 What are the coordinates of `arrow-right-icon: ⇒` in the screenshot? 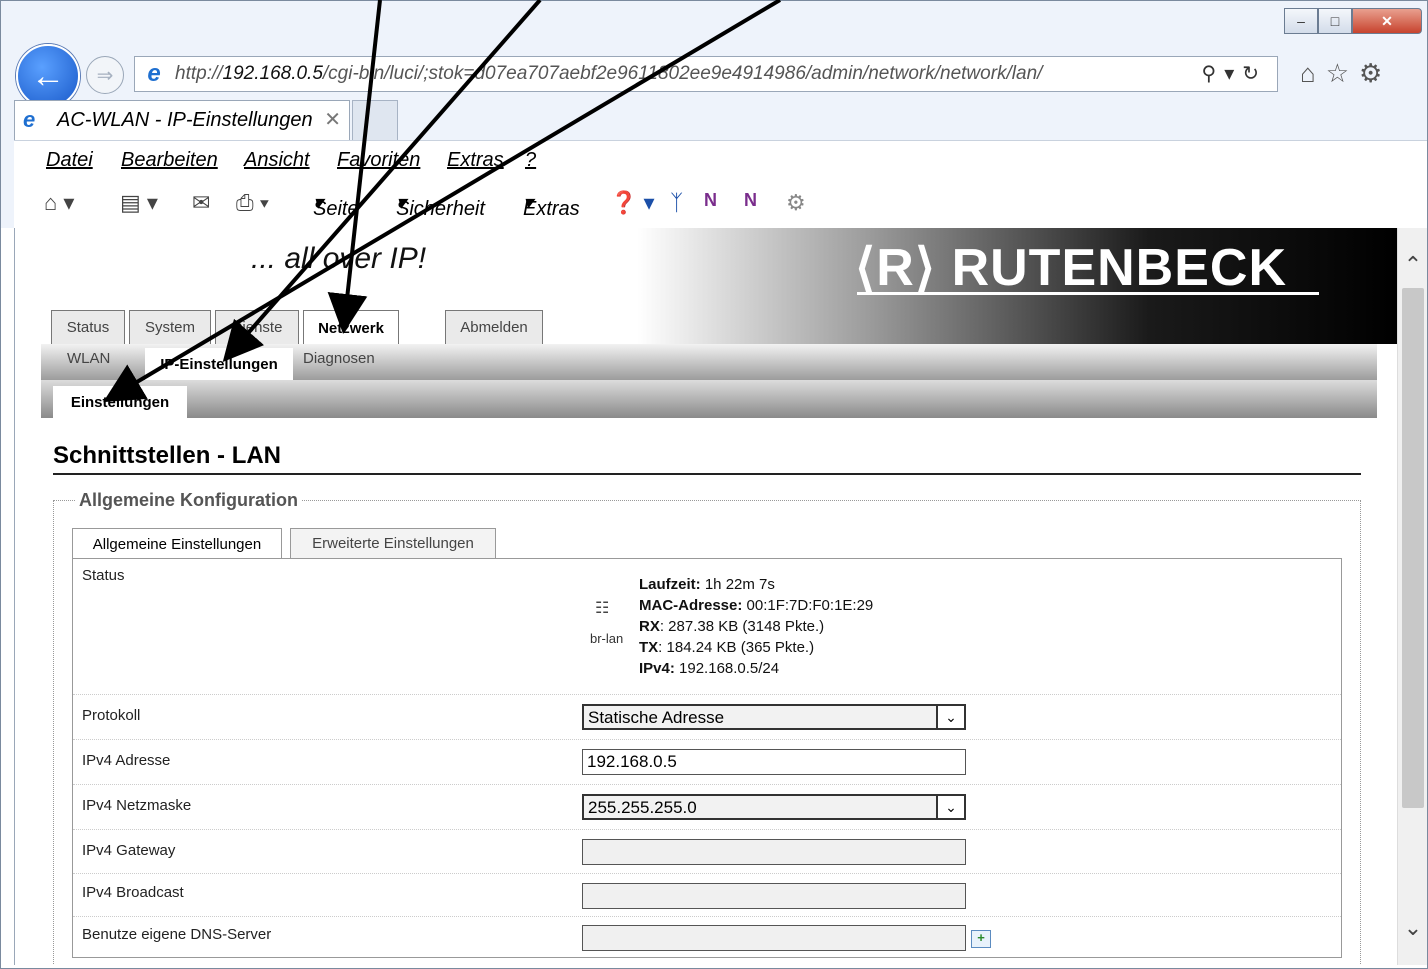 It's located at (105, 75).